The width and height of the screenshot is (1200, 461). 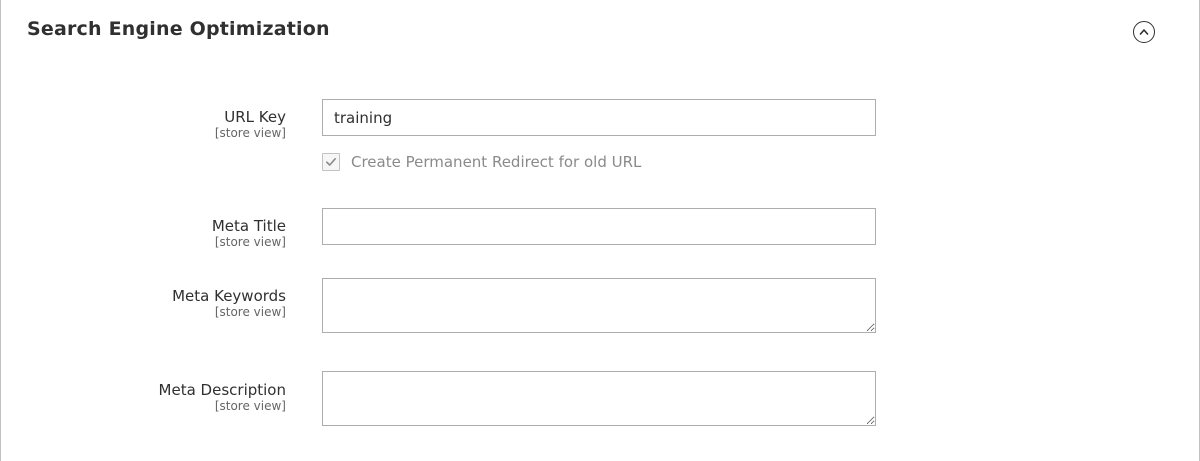 I want to click on meta-description-label: Meta Description [store view], so click(x=222, y=397).